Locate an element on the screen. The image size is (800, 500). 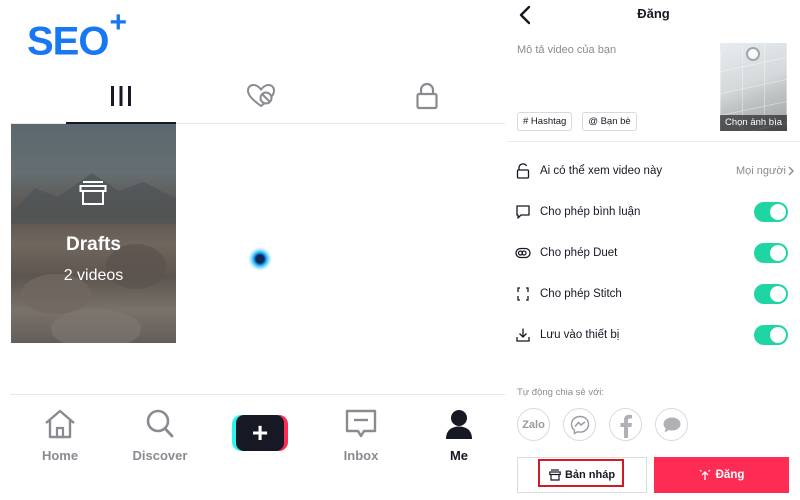
page-title: Đăng is located at coordinates (653, 13).